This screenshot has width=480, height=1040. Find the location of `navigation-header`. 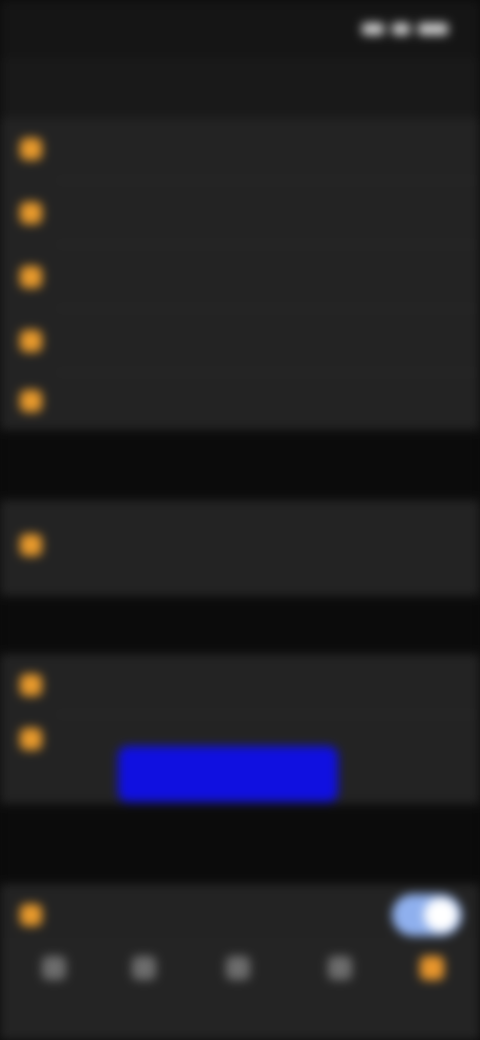

navigation-header is located at coordinates (240, 88).